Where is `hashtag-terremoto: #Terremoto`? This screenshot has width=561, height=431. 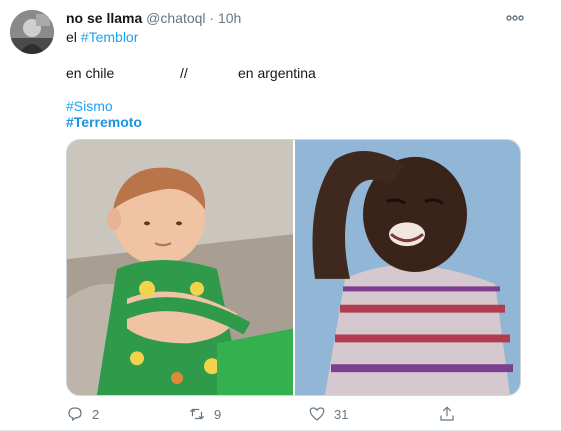 hashtag-terremoto: #Terremoto is located at coordinates (104, 122).